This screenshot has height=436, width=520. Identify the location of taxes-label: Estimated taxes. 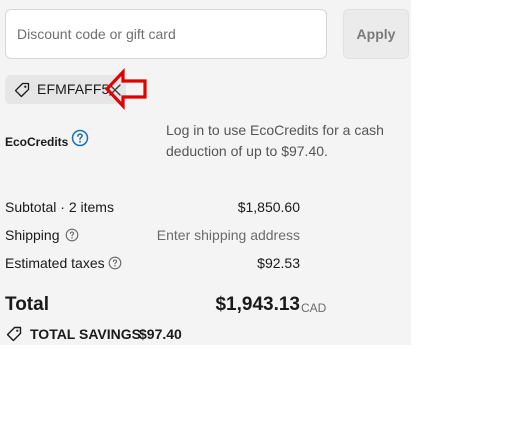
(55, 263).